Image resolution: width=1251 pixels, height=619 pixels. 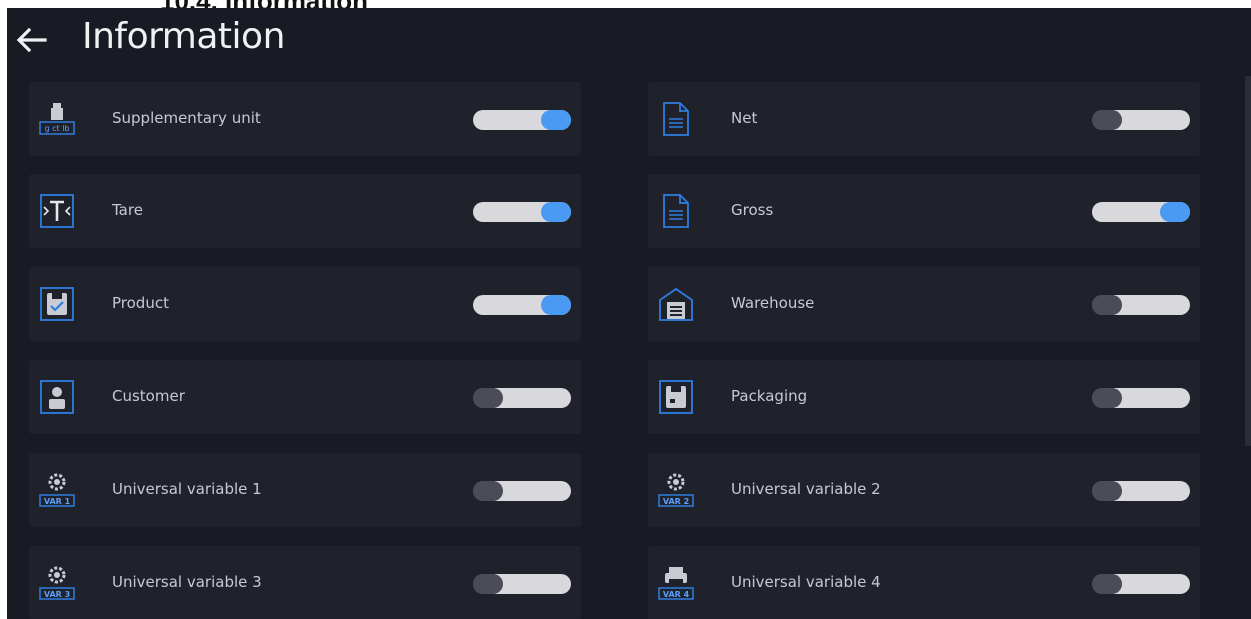 I want to click on row-label: Supplementary unit, so click(x=186, y=118).